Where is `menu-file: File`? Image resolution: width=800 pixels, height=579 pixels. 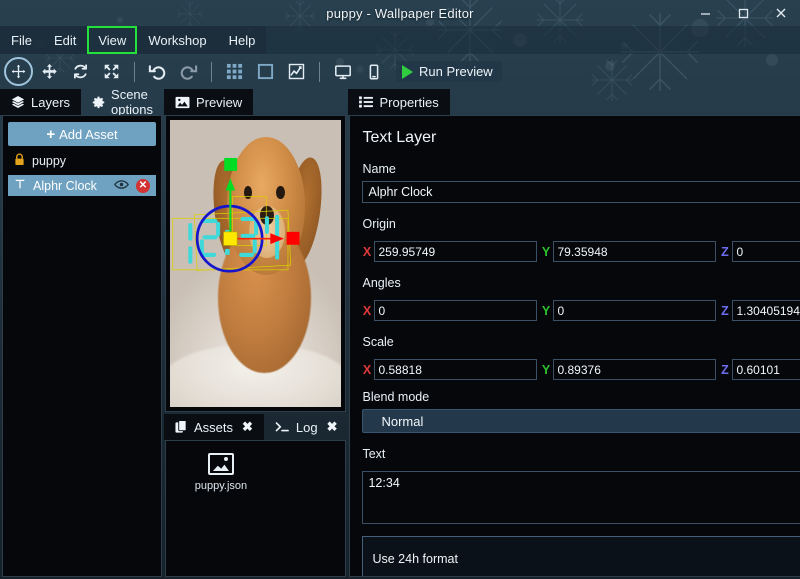
menu-file: File is located at coordinates (21, 40).